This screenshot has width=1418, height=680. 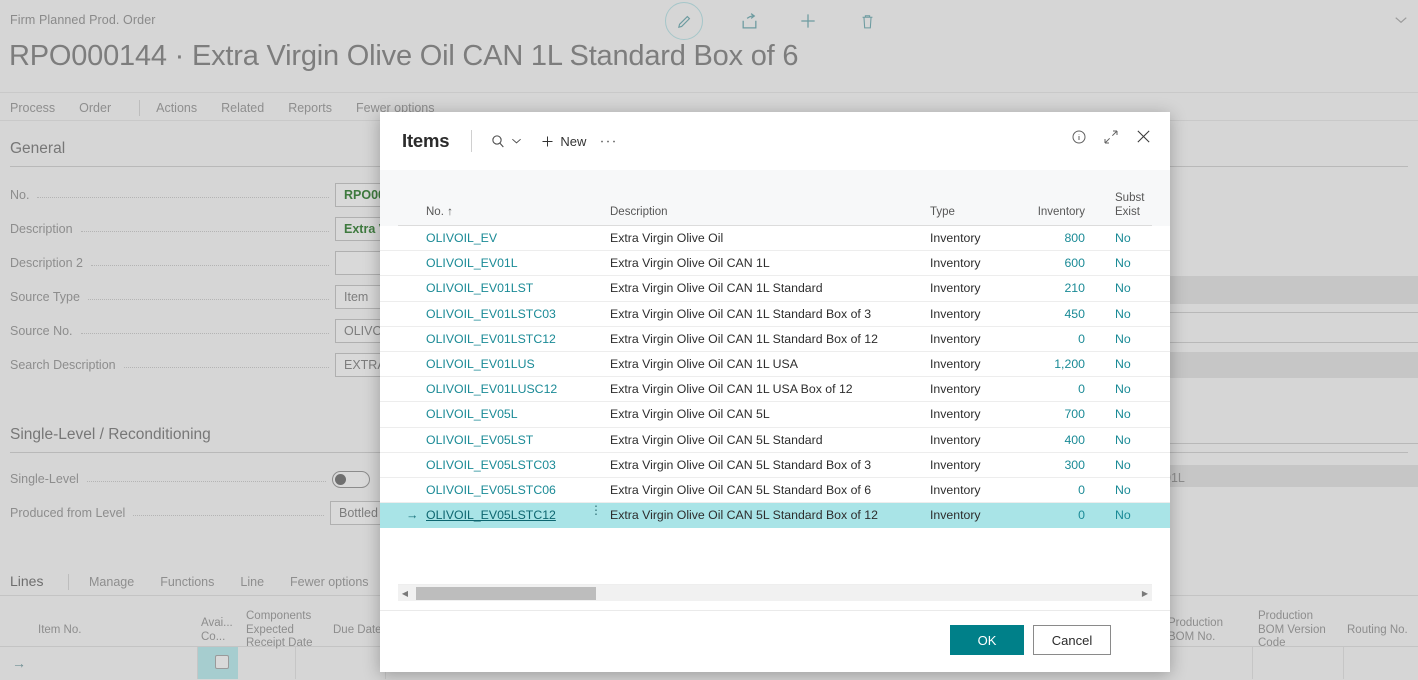 What do you see at coordinates (267, 663) in the screenshot?
I see `lines-cell-avail-check` at bounding box center [267, 663].